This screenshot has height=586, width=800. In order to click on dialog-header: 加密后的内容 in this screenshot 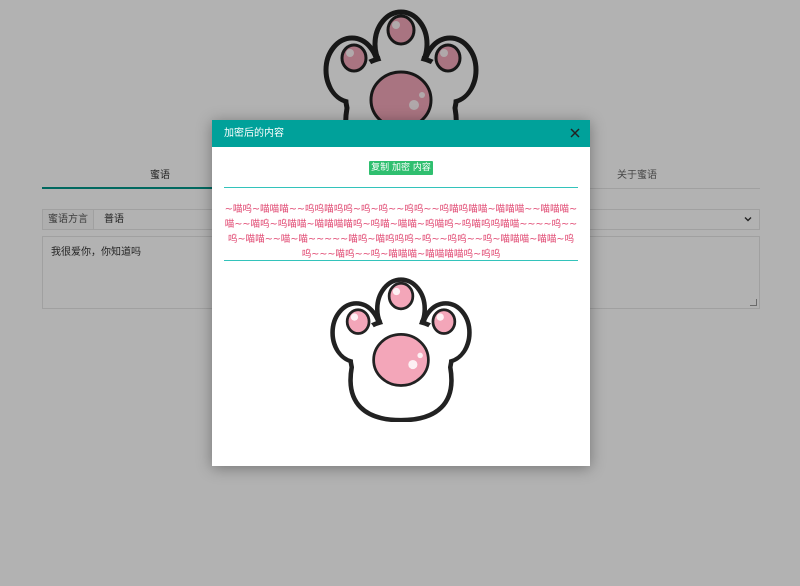, I will do `click(401, 133)`.